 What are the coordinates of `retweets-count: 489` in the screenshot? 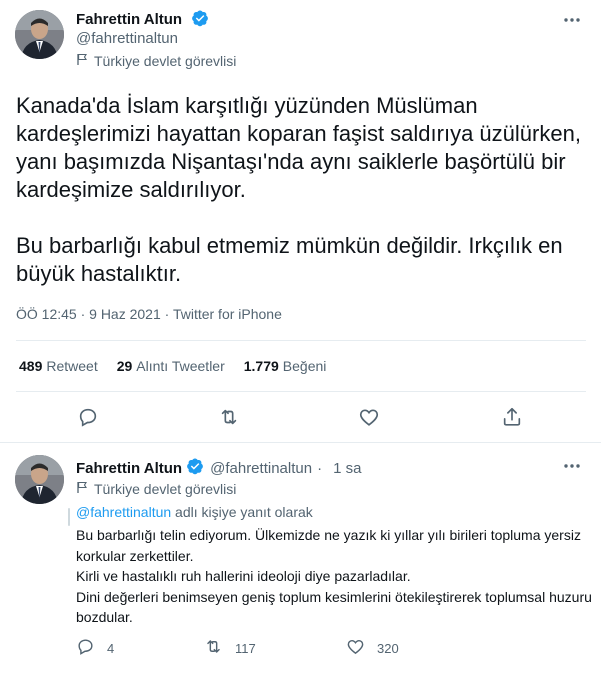 It's located at (31, 366).